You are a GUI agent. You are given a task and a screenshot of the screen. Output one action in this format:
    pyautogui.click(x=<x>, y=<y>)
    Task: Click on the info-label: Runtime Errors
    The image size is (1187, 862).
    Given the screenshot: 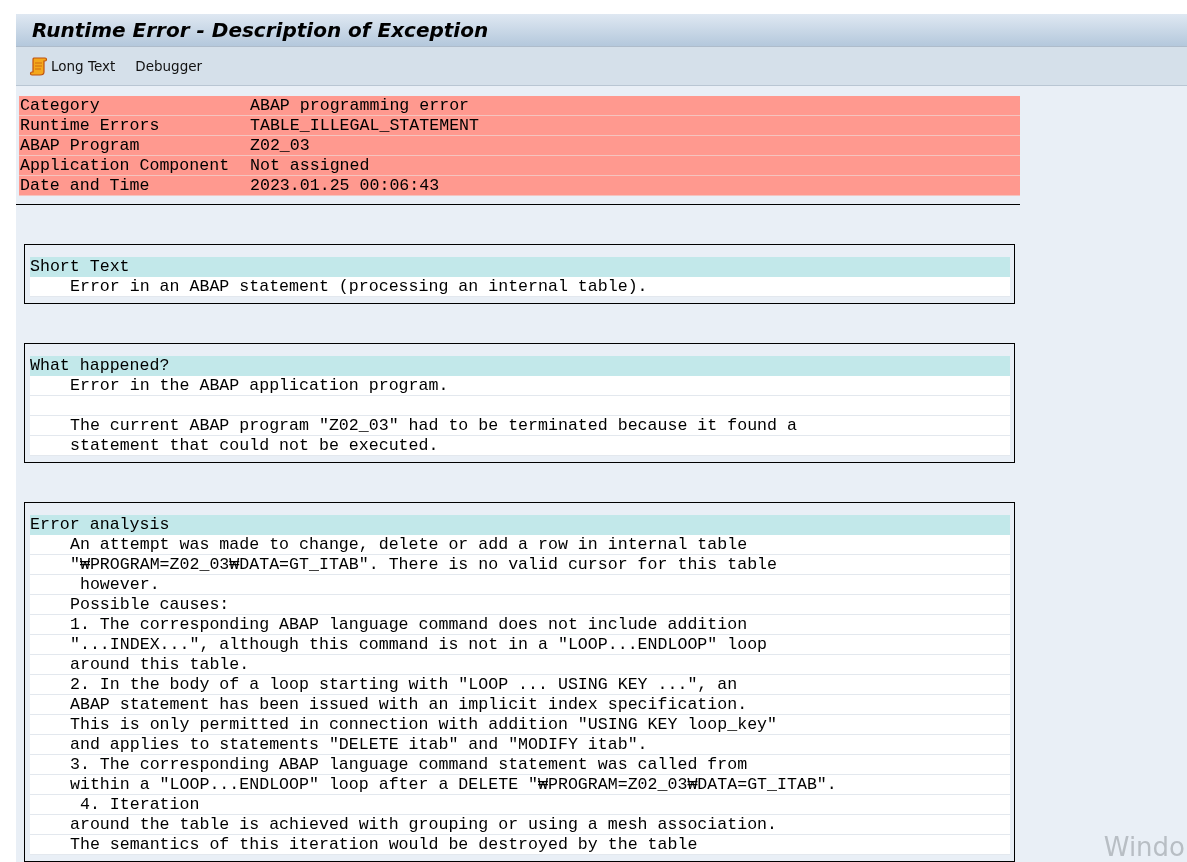 What is the action you would take?
    pyautogui.click(x=90, y=125)
    